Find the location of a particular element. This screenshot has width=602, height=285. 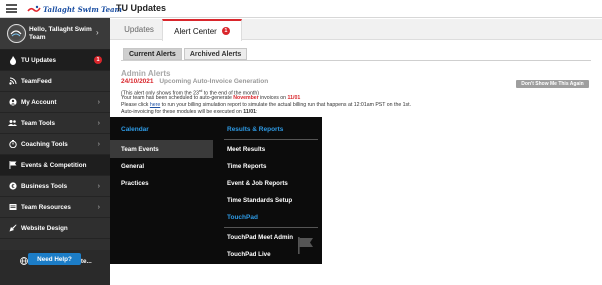

sidebar-item-coaching-tools: Coaching Tools › is located at coordinates (55, 144).